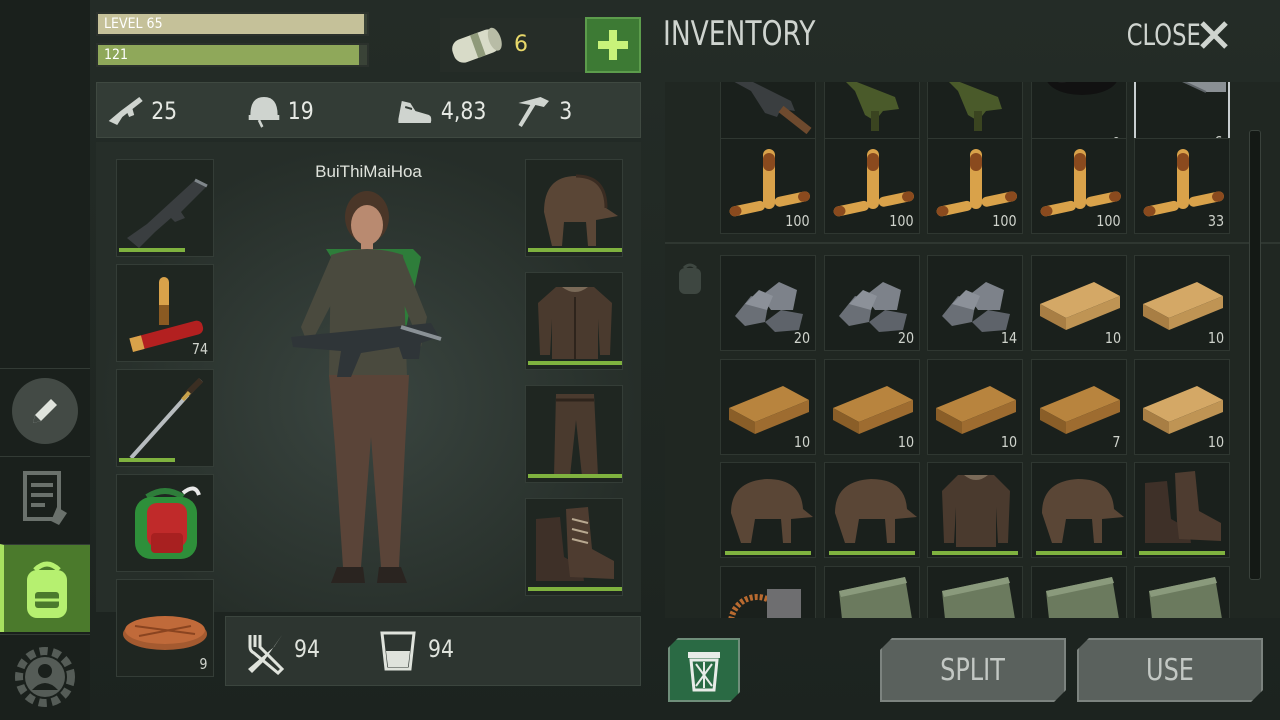 The width and height of the screenshot is (1280, 720). I want to click on side-nav, so click(45, 360).